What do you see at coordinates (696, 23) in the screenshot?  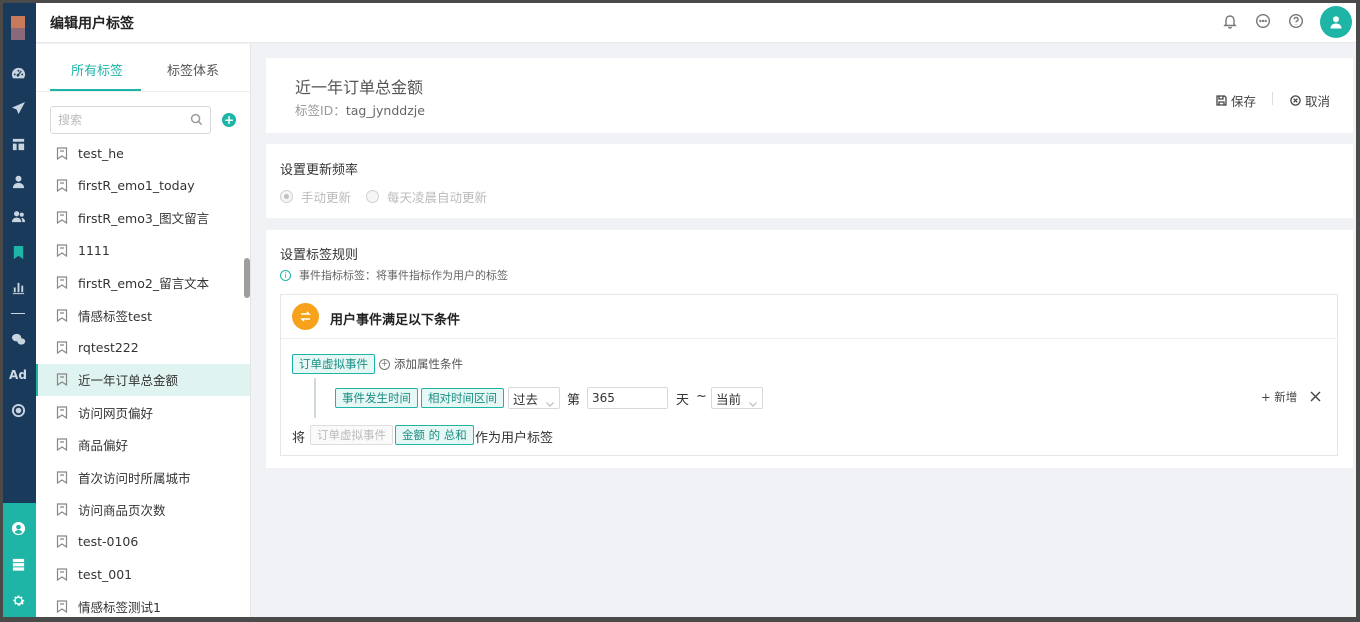 I see `top-header: 编辑用户标签` at bounding box center [696, 23].